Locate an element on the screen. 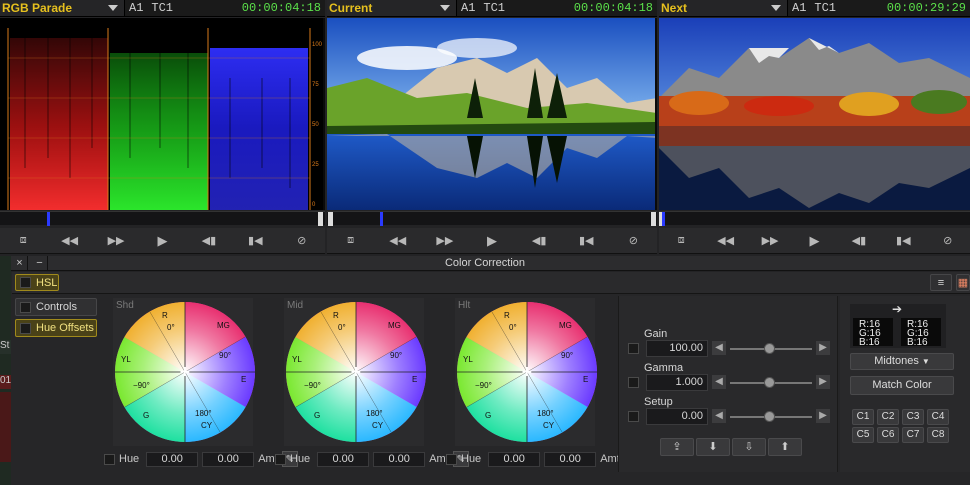 The width and height of the screenshot is (970, 485). viewer-mode-menu: Next is located at coordinates (723, 8).